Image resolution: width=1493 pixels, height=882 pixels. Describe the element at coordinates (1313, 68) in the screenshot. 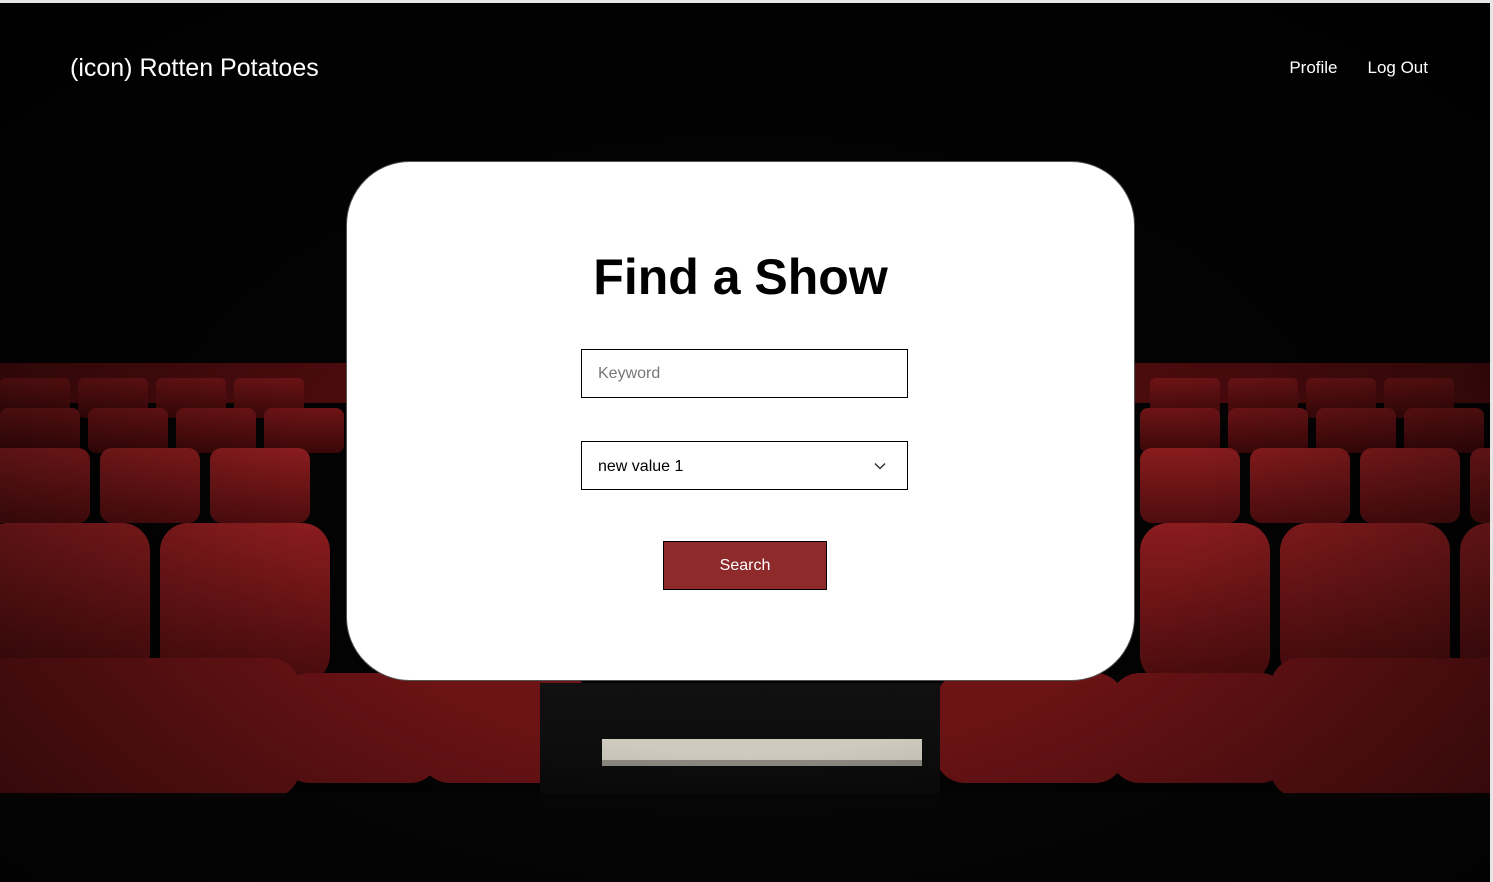

I see `nav-profile-link: Profile` at that location.